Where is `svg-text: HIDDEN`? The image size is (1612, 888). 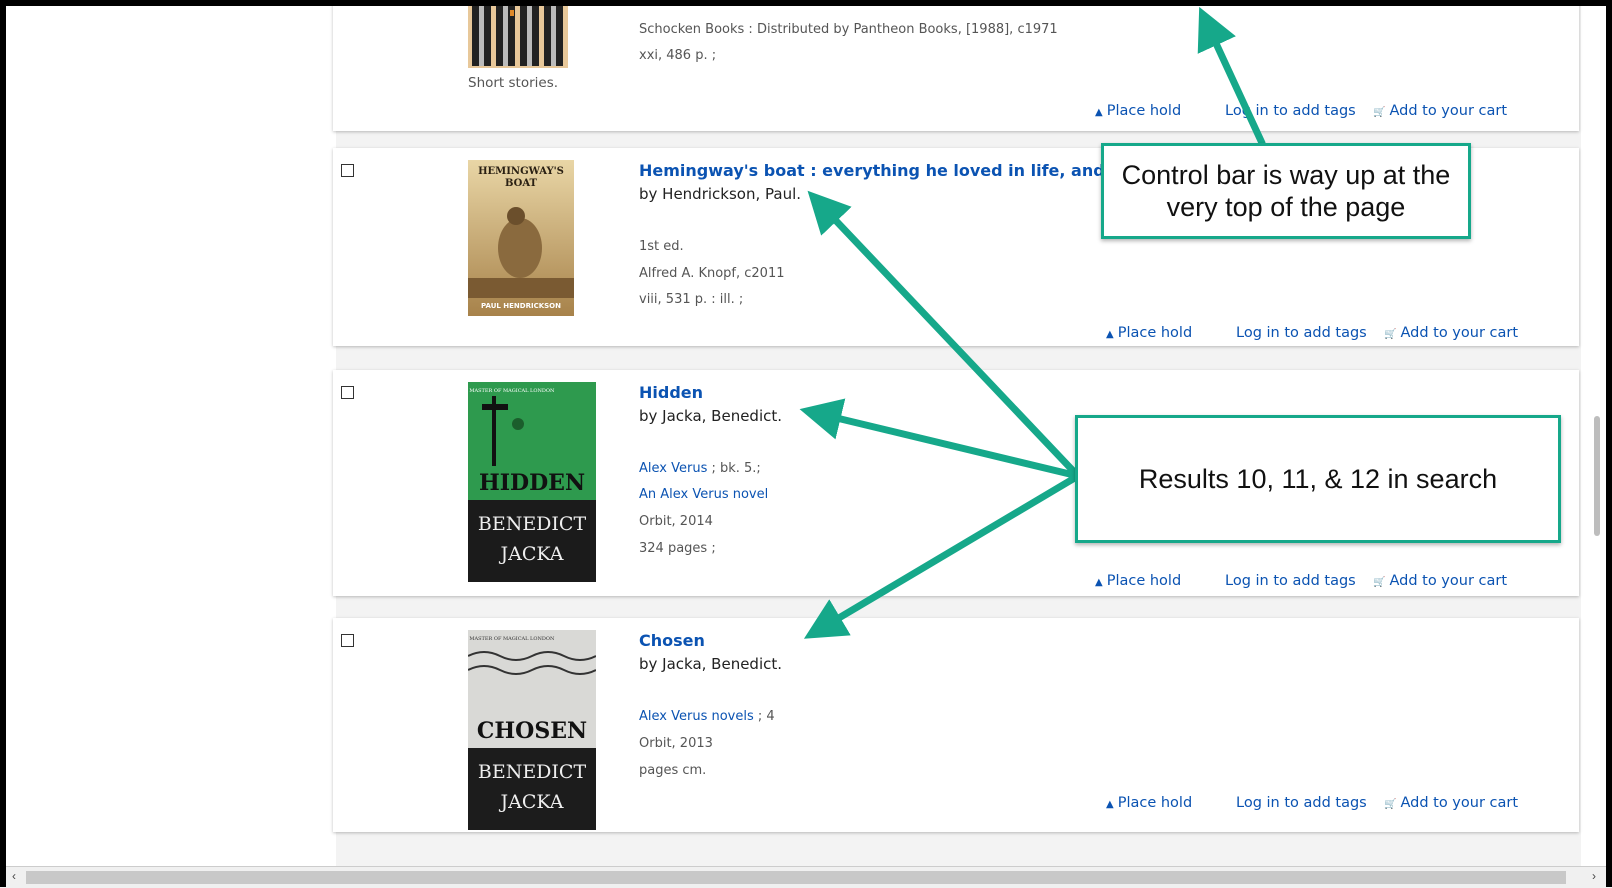
svg-text: HIDDEN is located at coordinates (532, 483).